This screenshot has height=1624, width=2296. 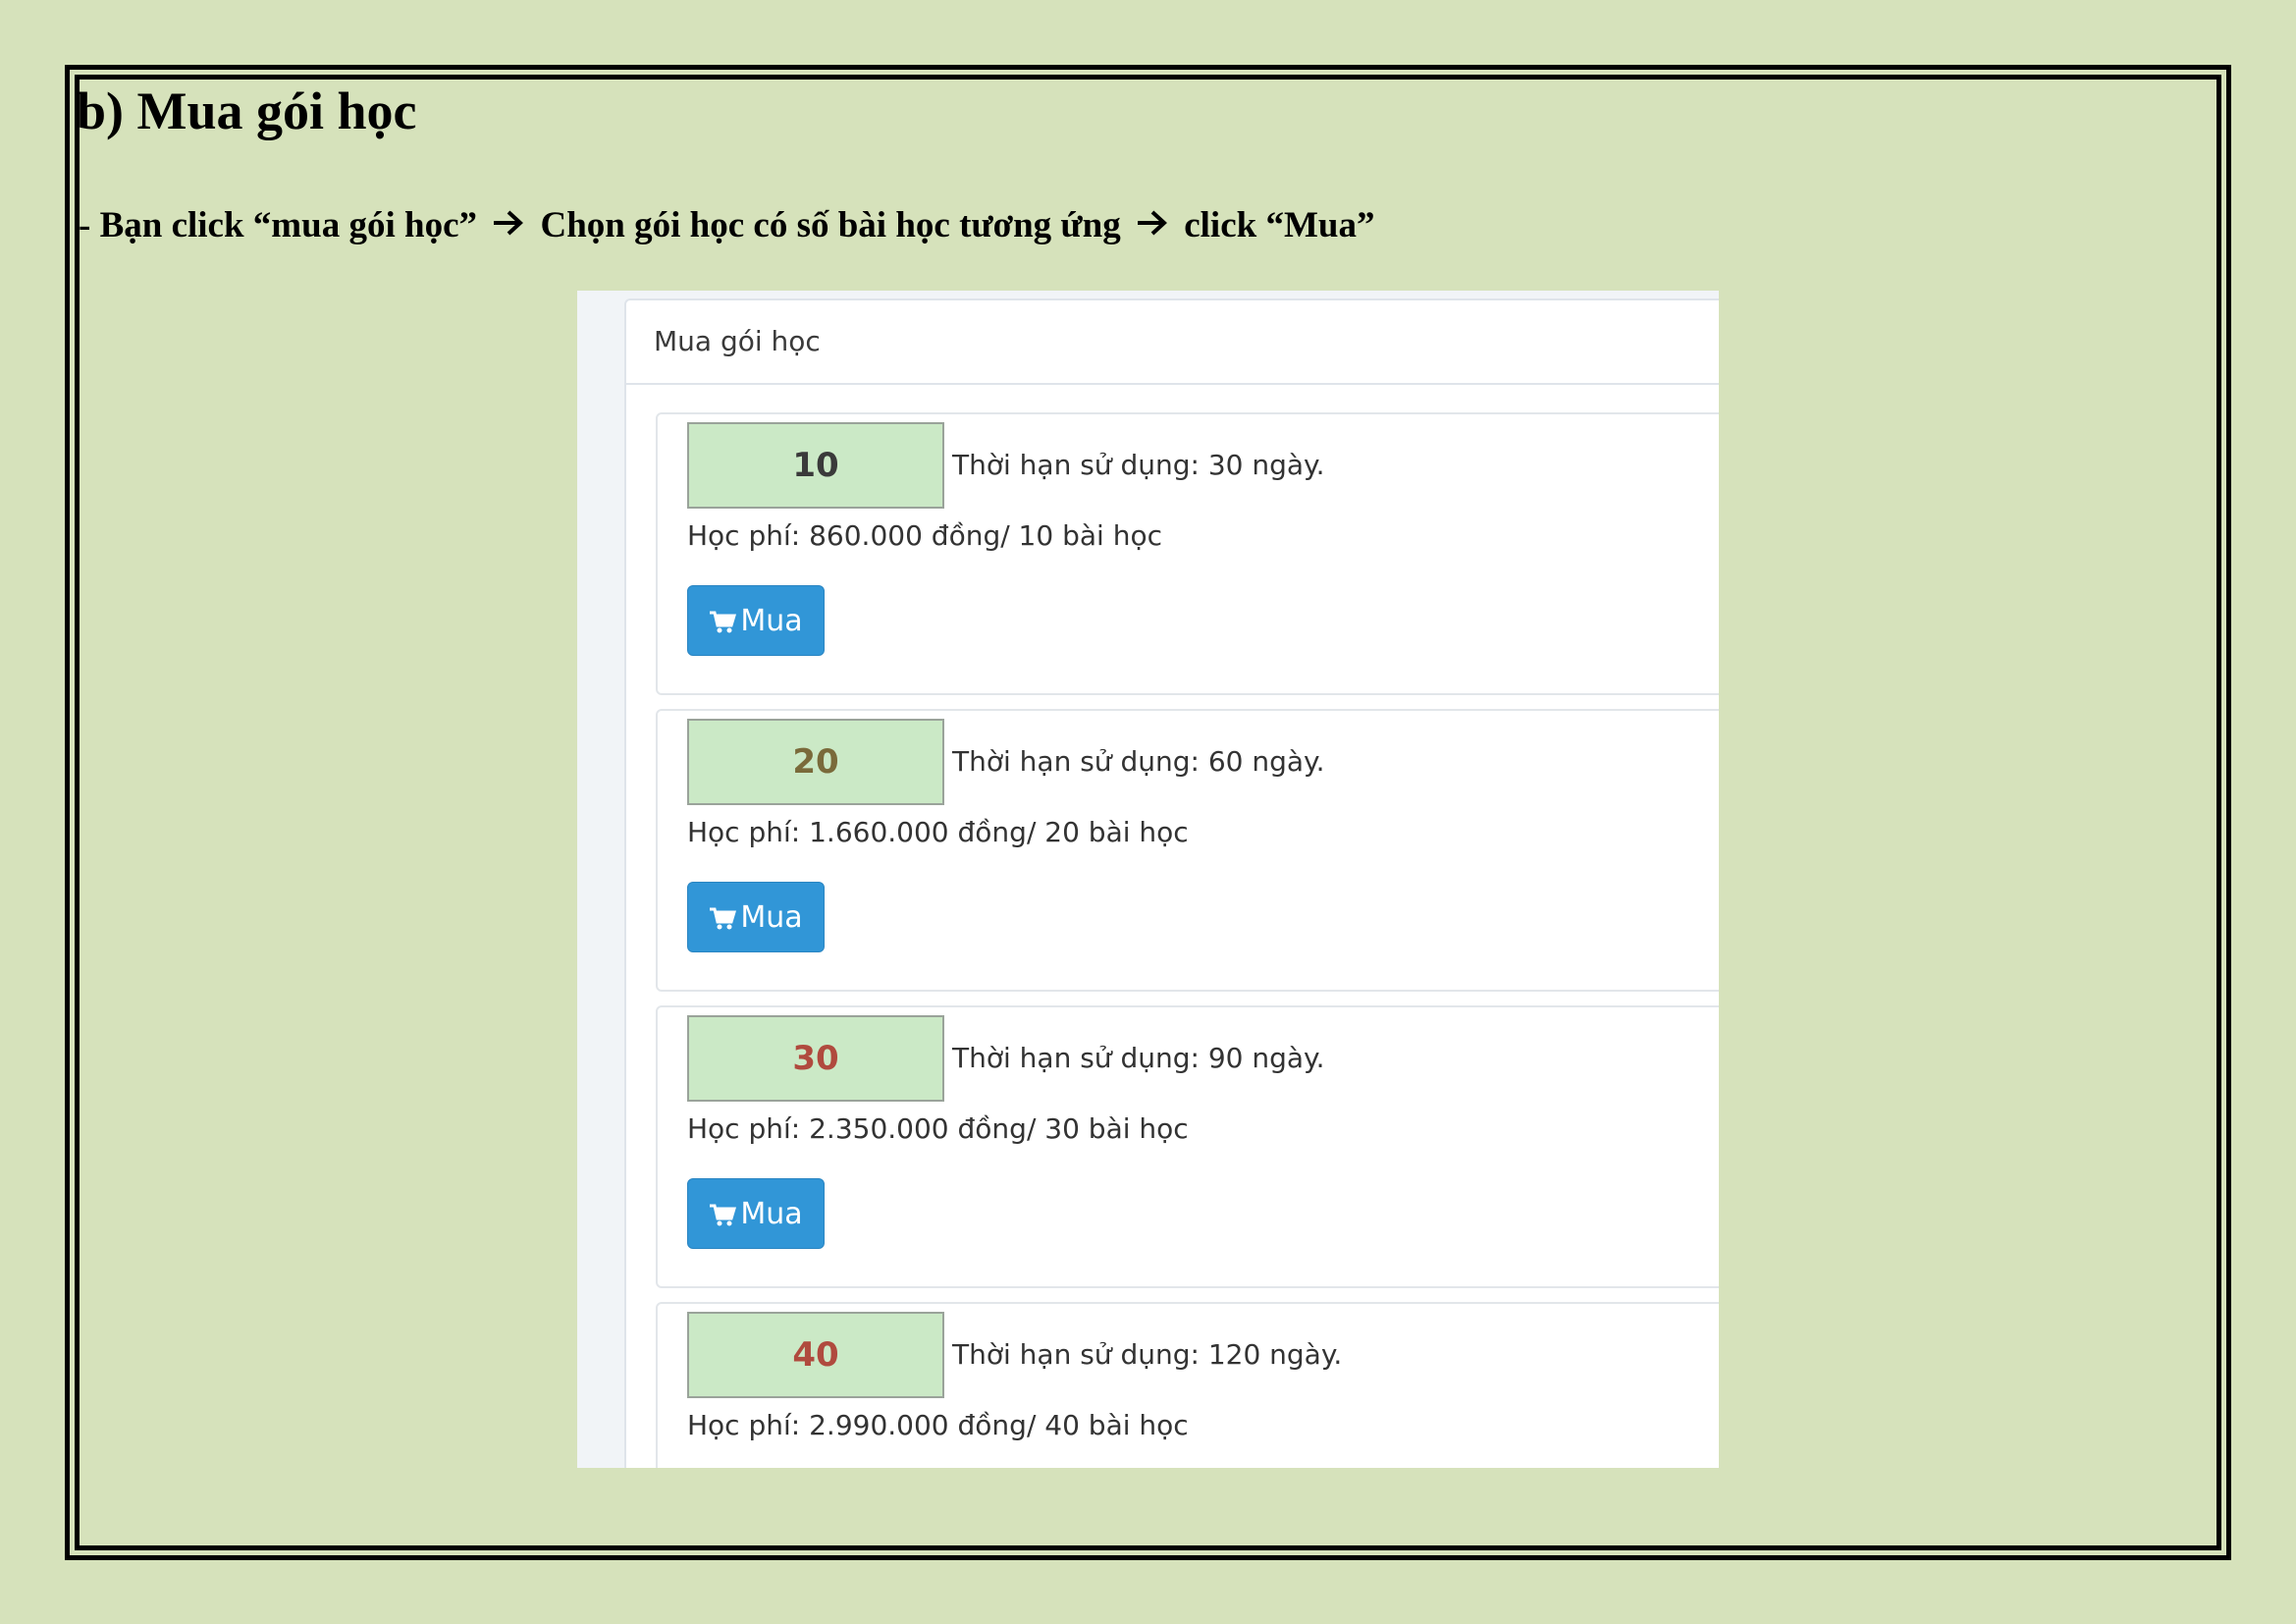 I want to click on lesson-count-badge: 30, so click(x=815, y=1058).